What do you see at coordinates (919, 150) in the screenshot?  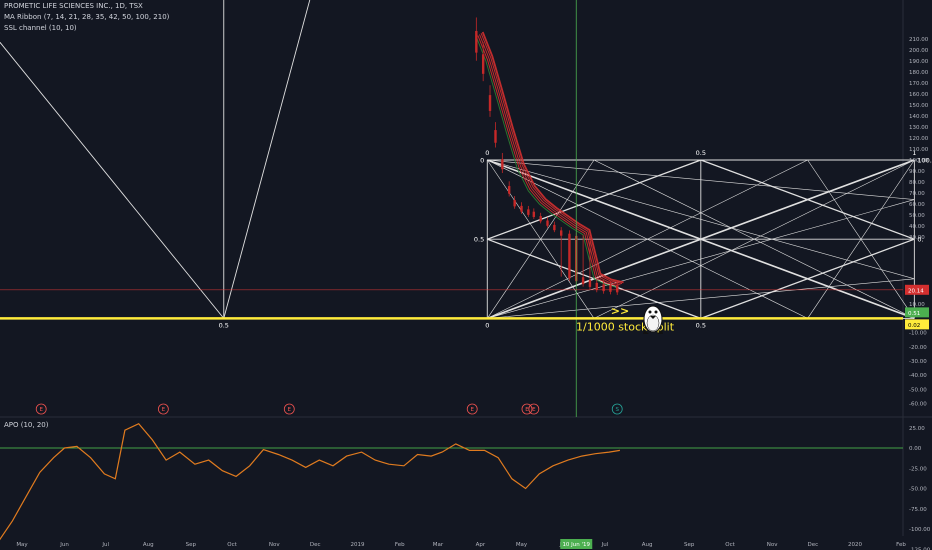 I see `y-tick-label: 110.00` at bounding box center [919, 150].